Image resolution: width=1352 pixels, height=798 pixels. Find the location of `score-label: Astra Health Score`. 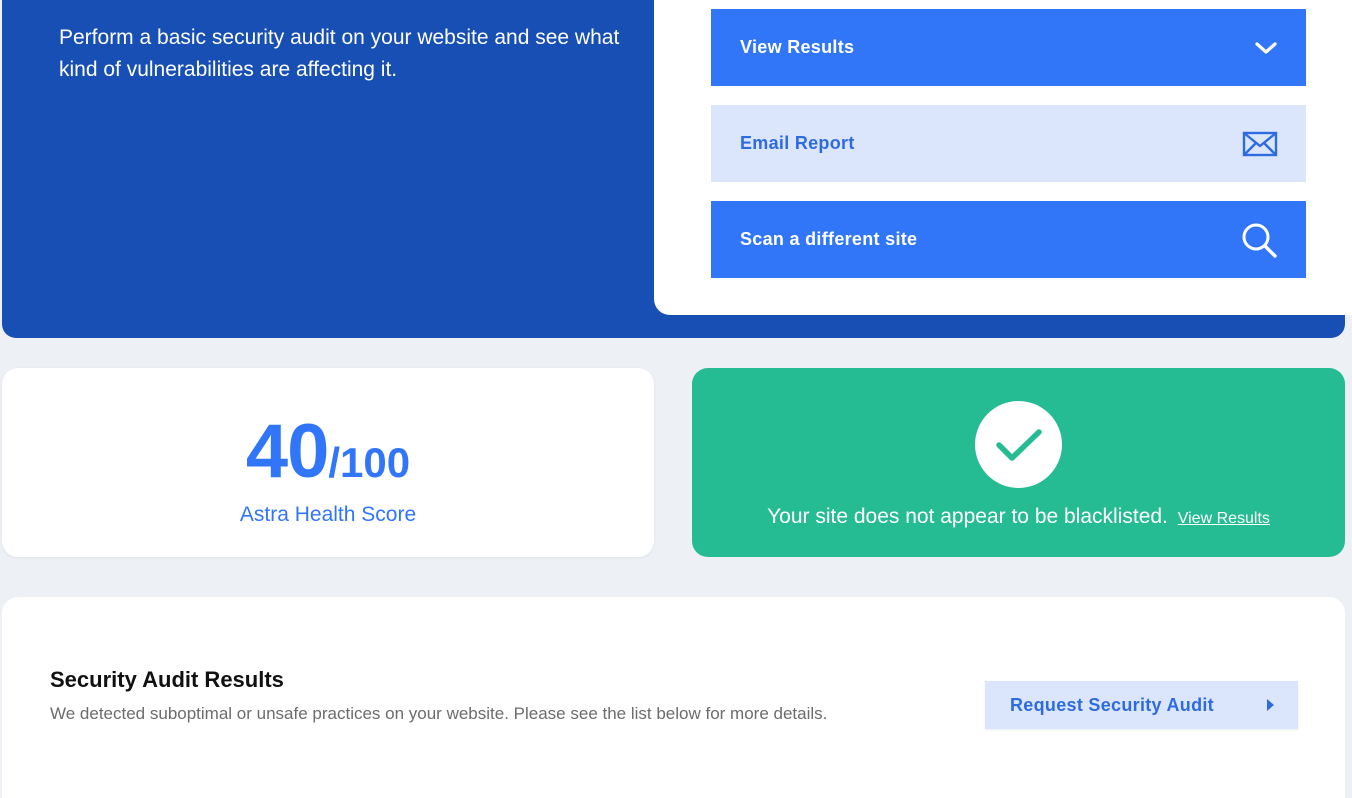

score-label: Astra Health Score is located at coordinates (328, 514).